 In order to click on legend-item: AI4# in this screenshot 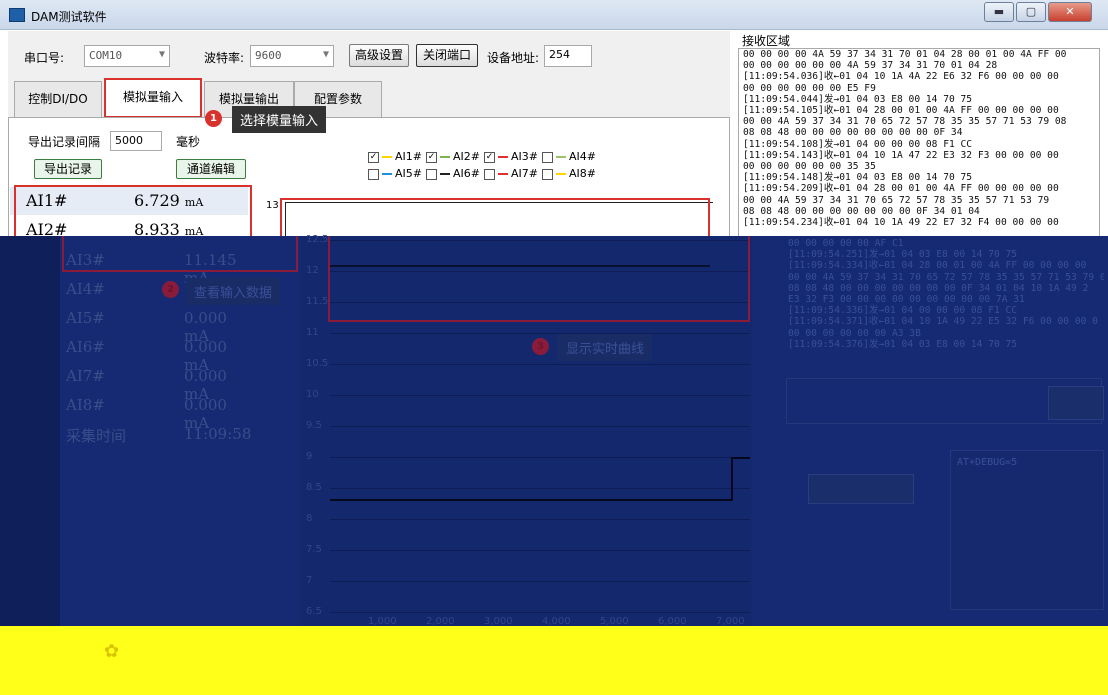, I will do `click(569, 156)`.